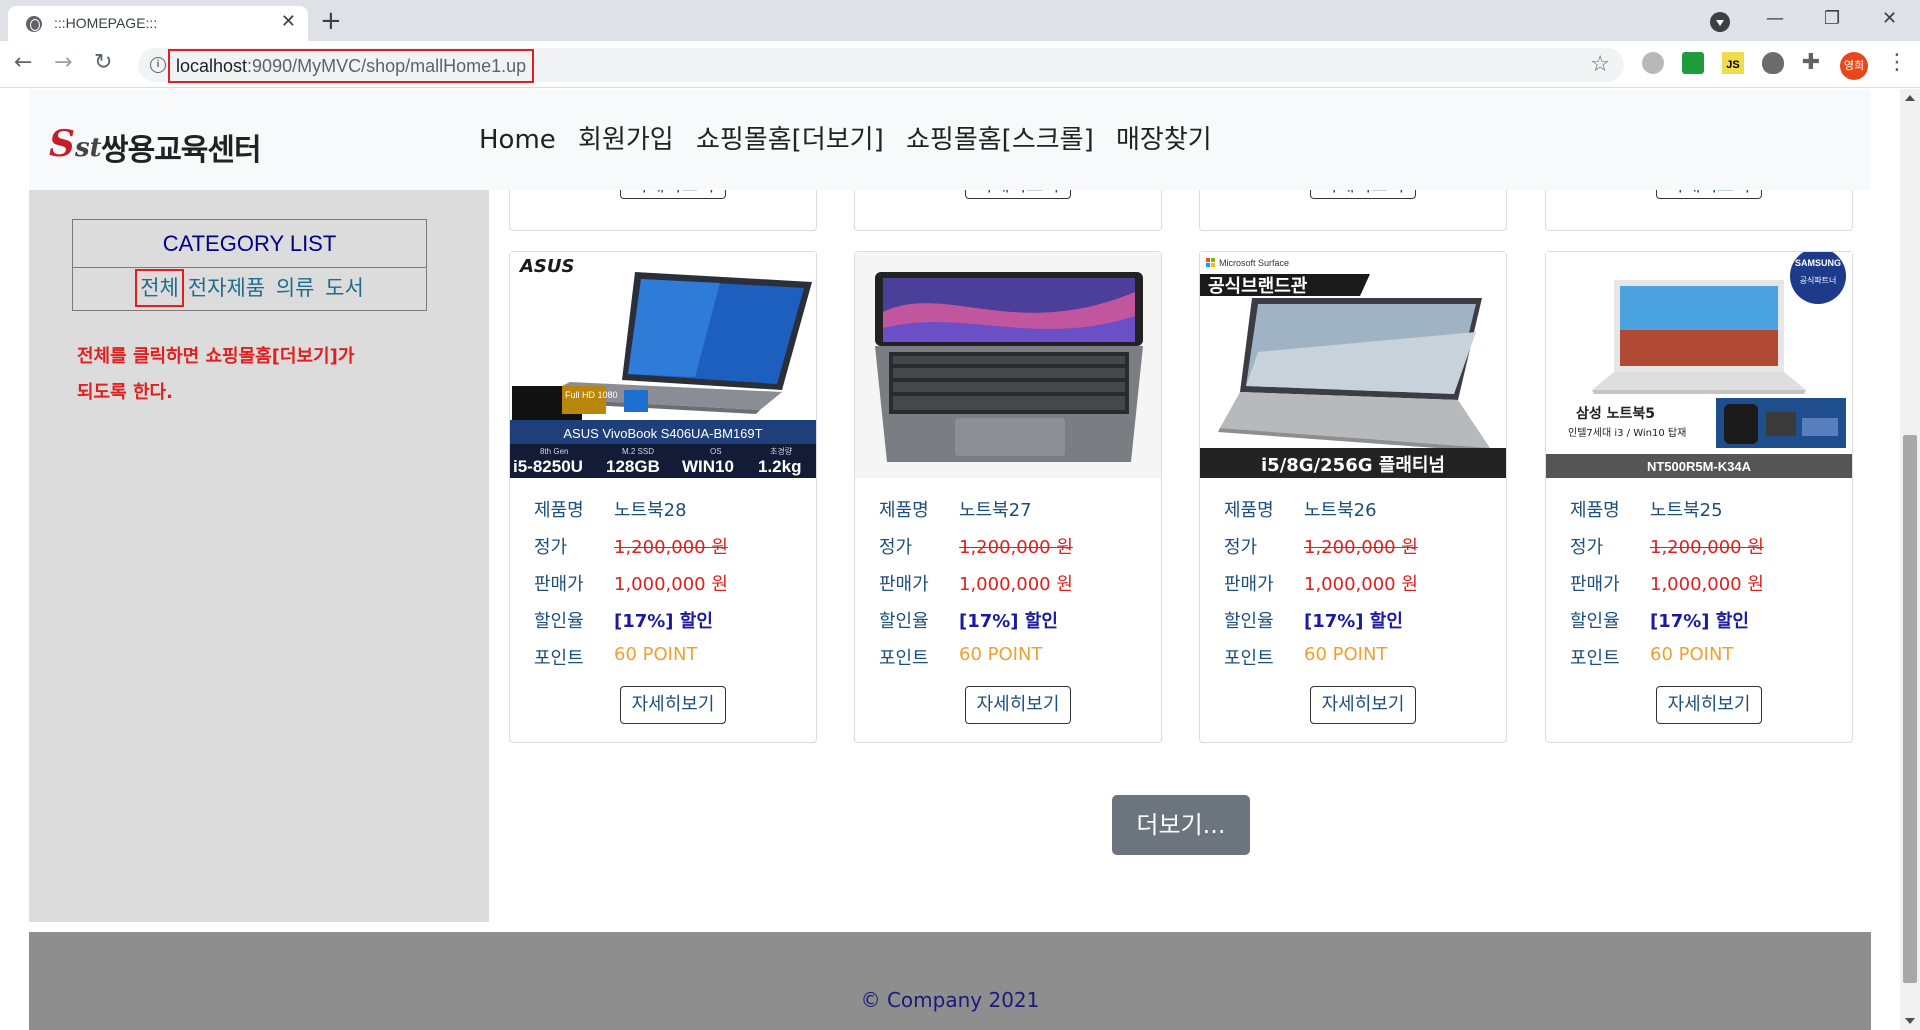 Image resolution: width=1920 pixels, height=1030 pixels. I want to click on product-model: ASUS VivoBook S406UA-BM169T, so click(662, 433).